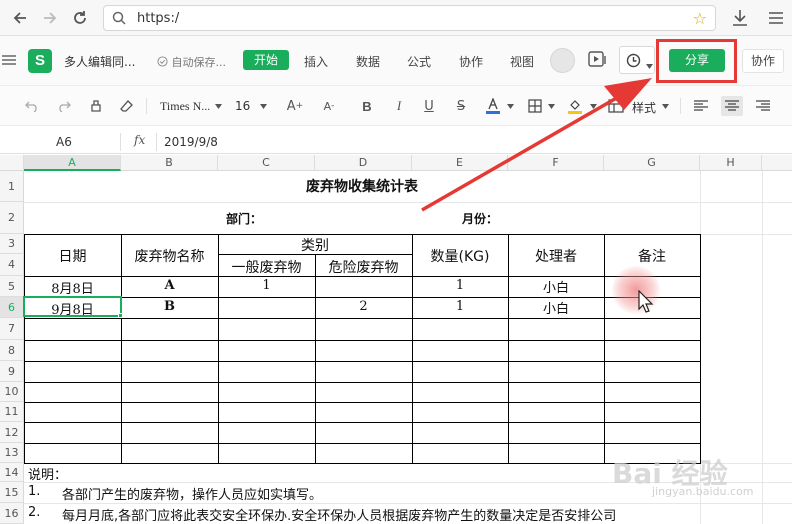  Describe the element at coordinates (139, 140) in the screenshot. I see `fx-icon: fx` at that location.